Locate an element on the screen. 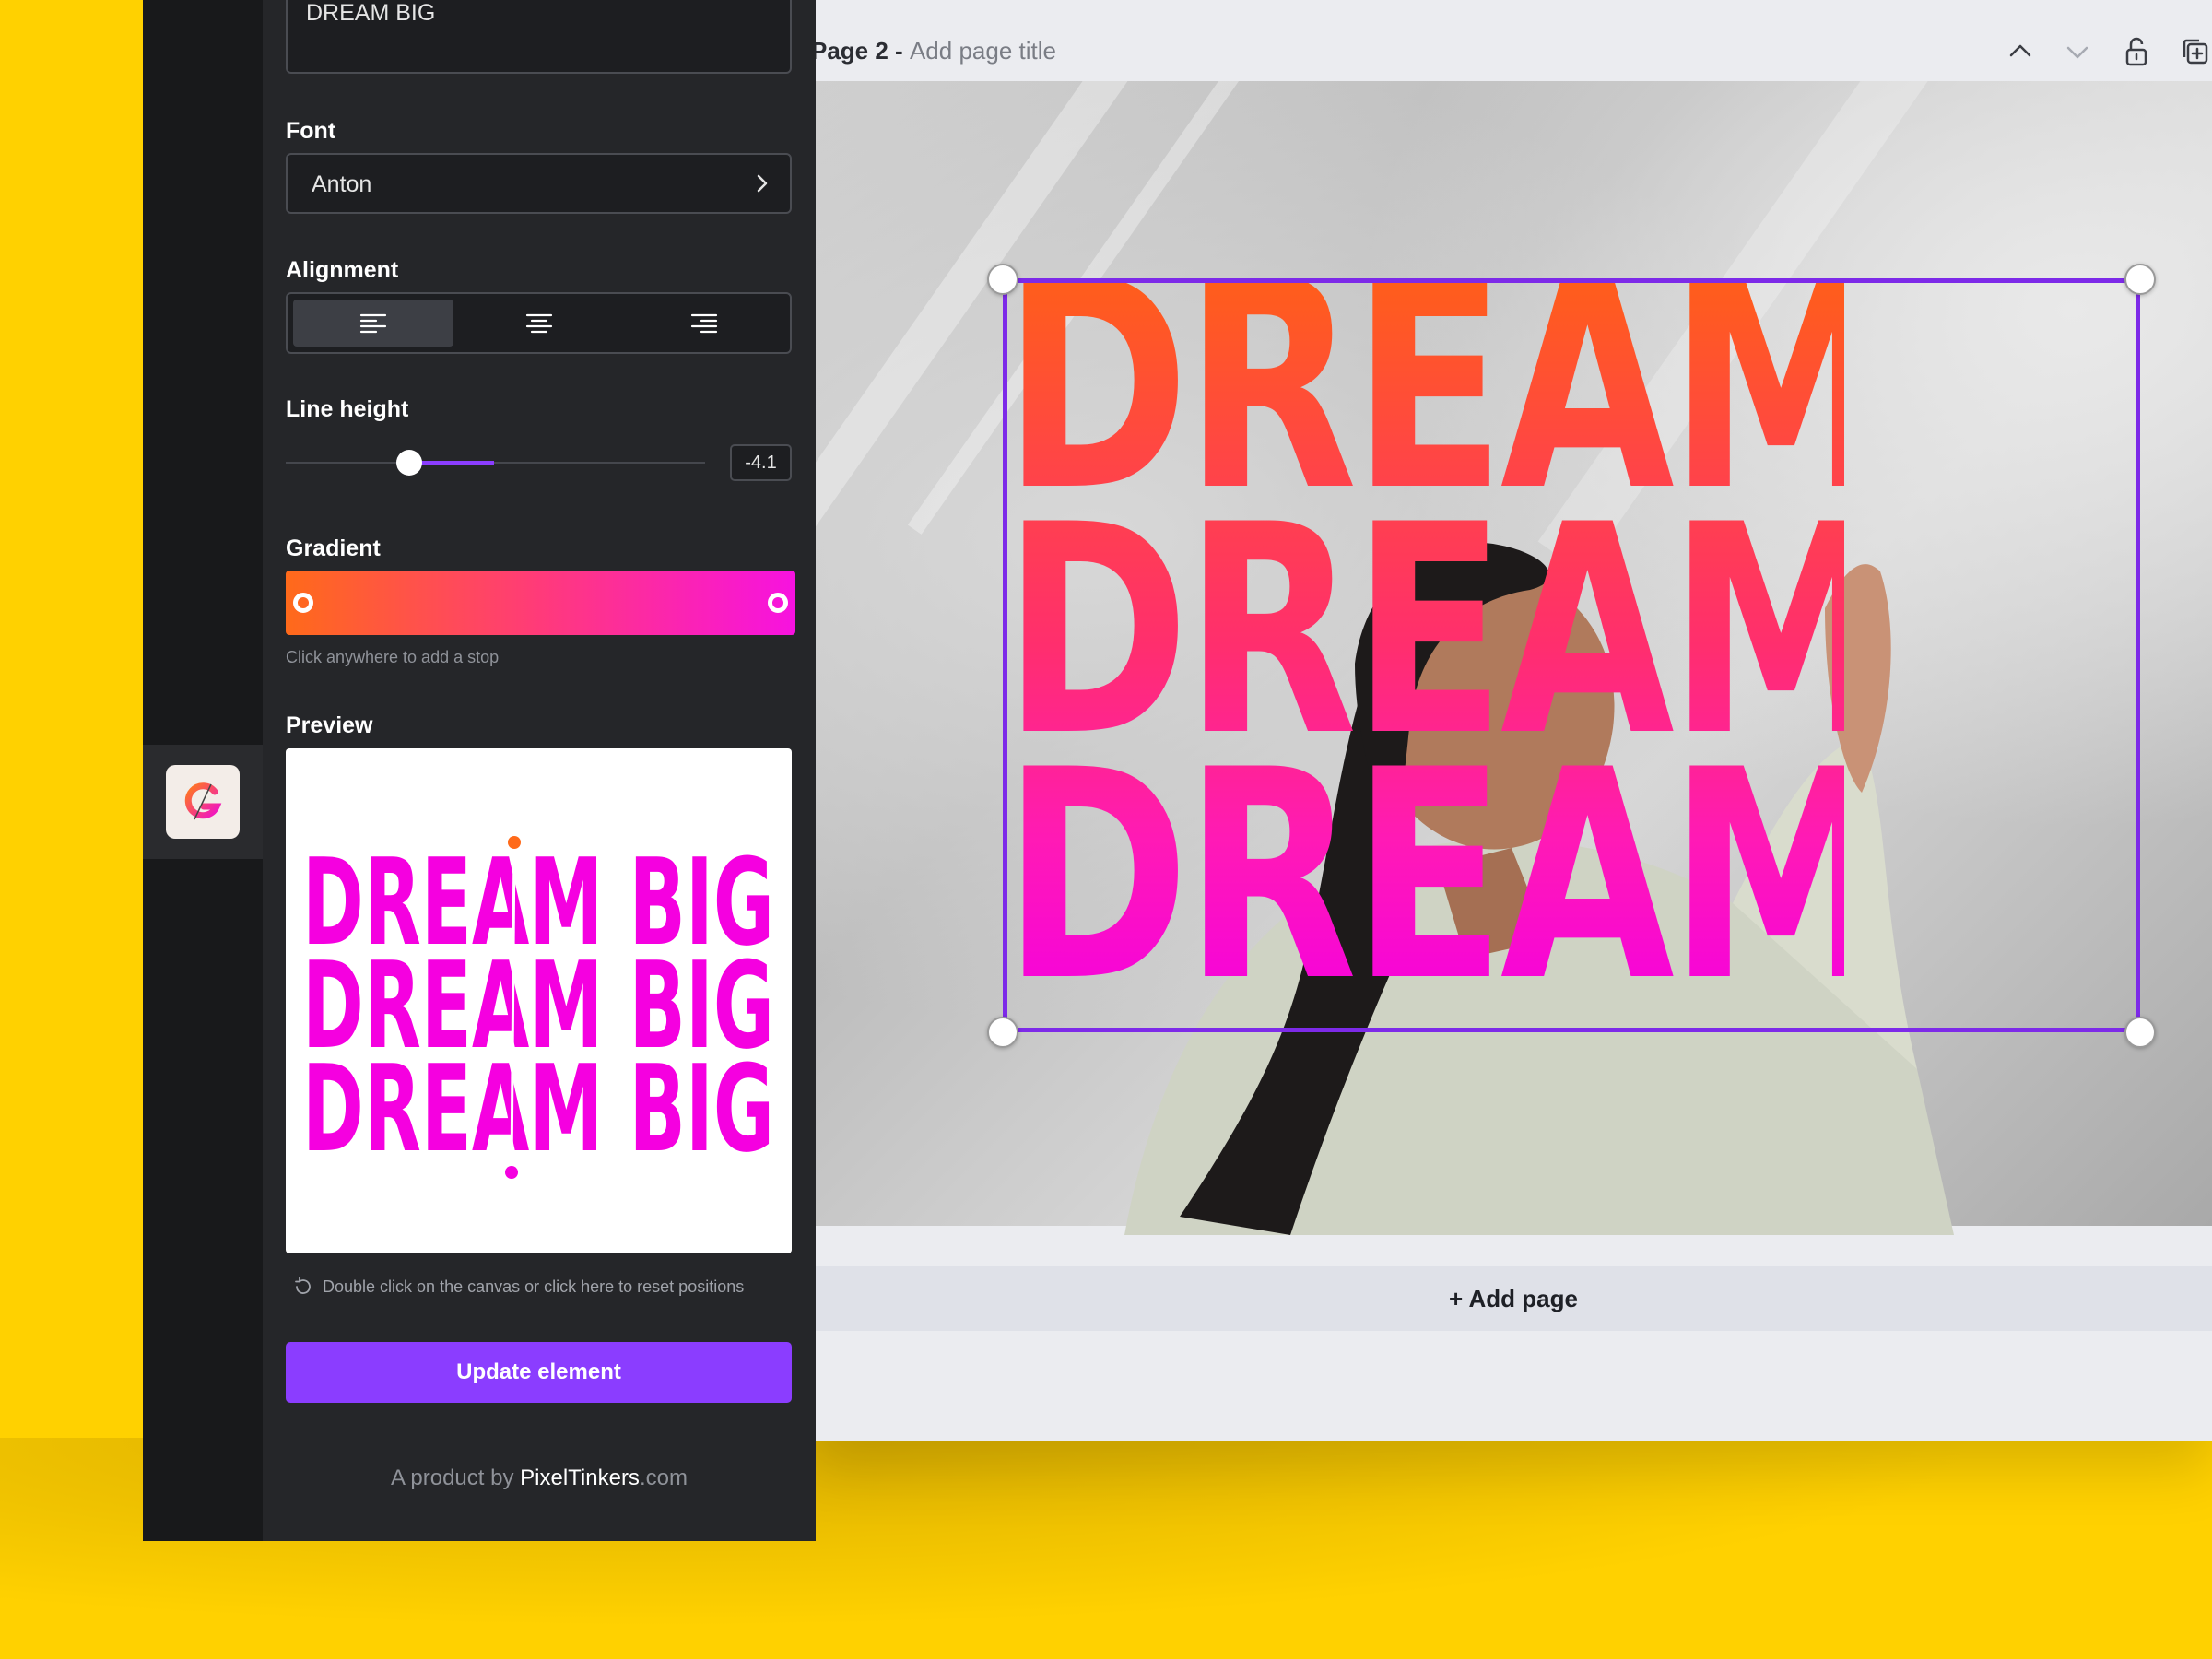  footer-credit: A product by PixelTinkers.com is located at coordinates (539, 1478).